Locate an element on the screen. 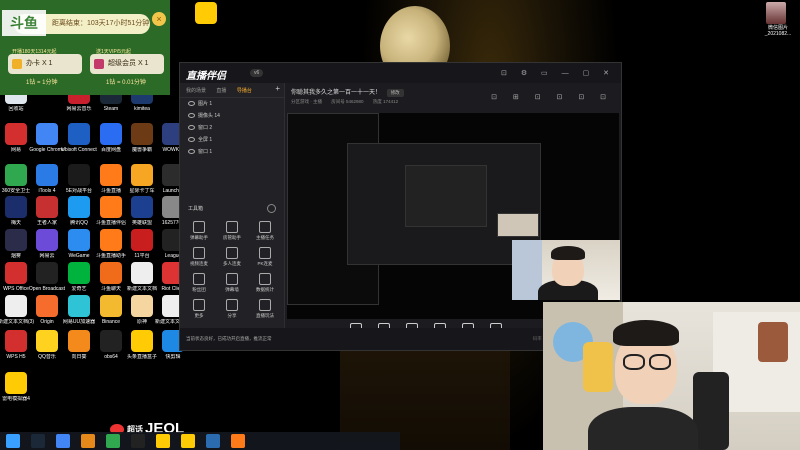  reward-card-right: 超级会员 X 1 is located at coordinates (127, 64).